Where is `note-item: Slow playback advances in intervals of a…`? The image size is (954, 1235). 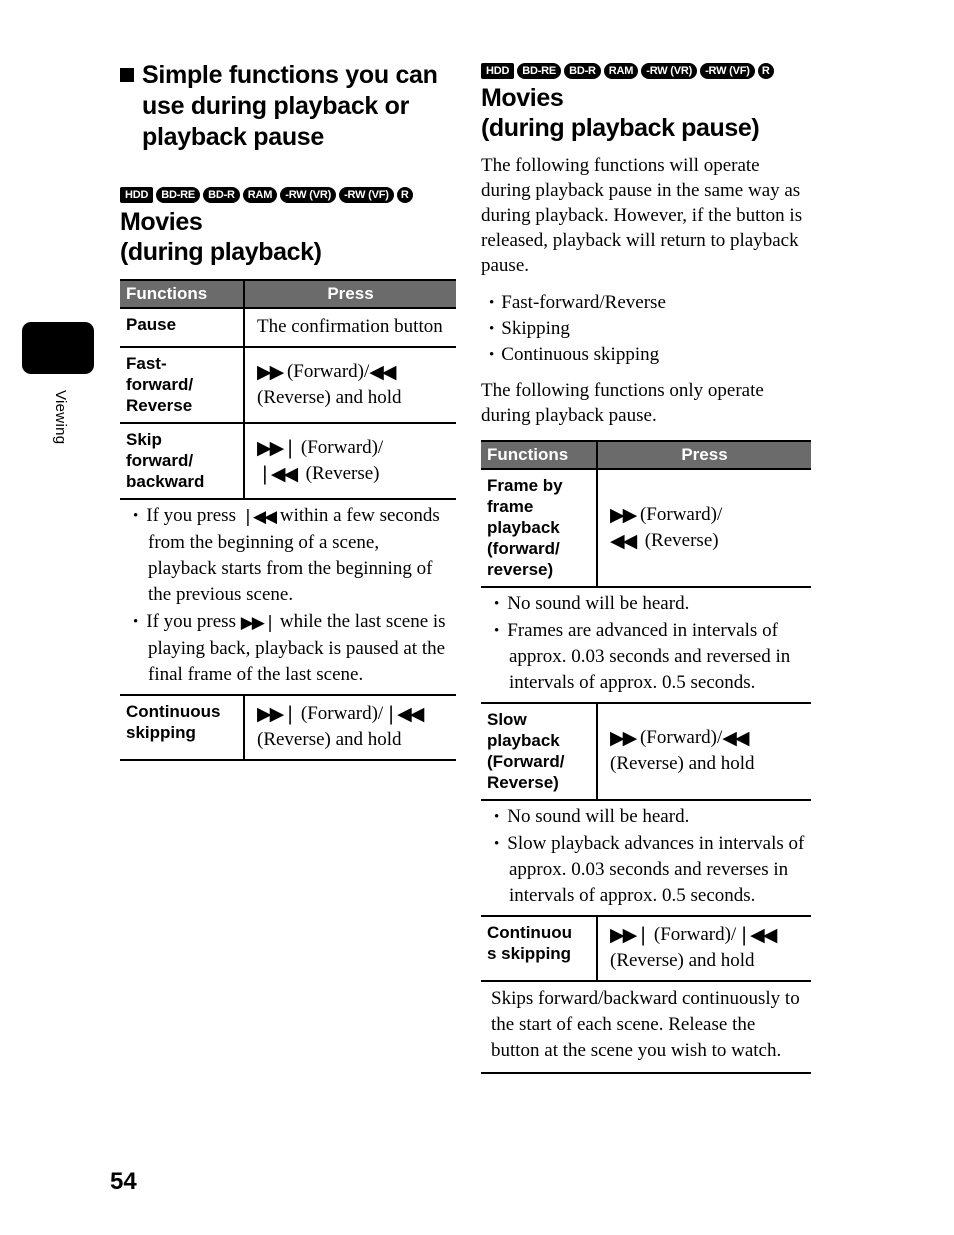 note-item: Slow playback advances in intervals of a… is located at coordinates (646, 870).